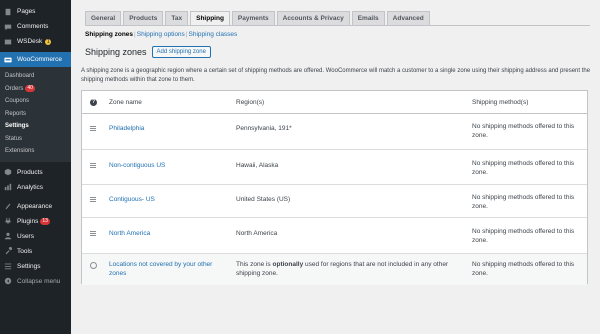  I want to click on tab-payments: Payments, so click(253, 18).